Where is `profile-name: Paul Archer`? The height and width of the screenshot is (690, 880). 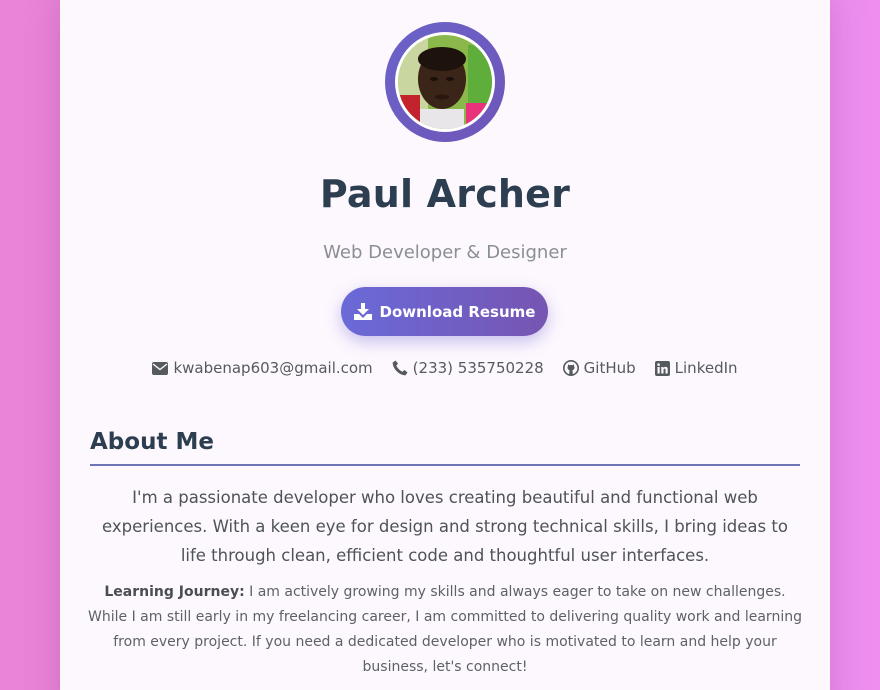
profile-name: Paul Archer is located at coordinates (445, 194).